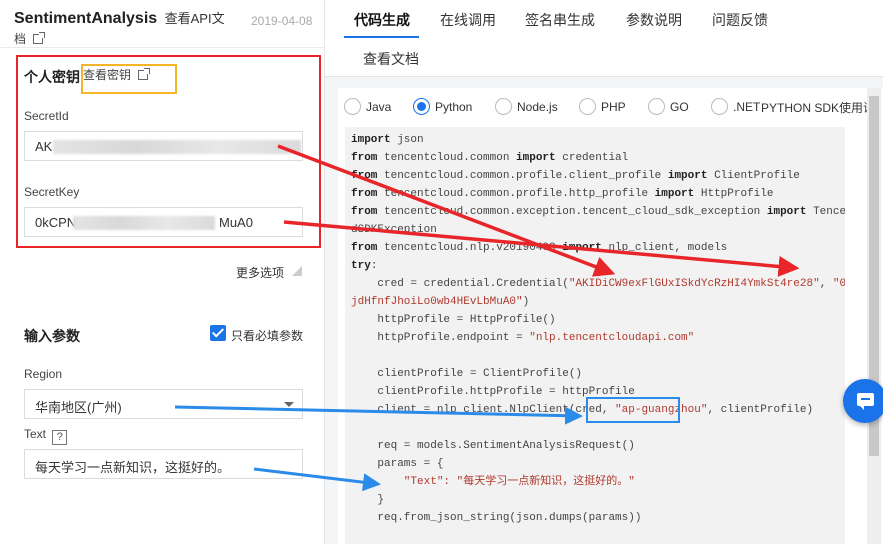 The width and height of the screenshot is (883, 544). What do you see at coordinates (496, 518) in the screenshot?
I see `code-line: req.from_json_string(json.dumps(params))` at bounding box center [496, 518].